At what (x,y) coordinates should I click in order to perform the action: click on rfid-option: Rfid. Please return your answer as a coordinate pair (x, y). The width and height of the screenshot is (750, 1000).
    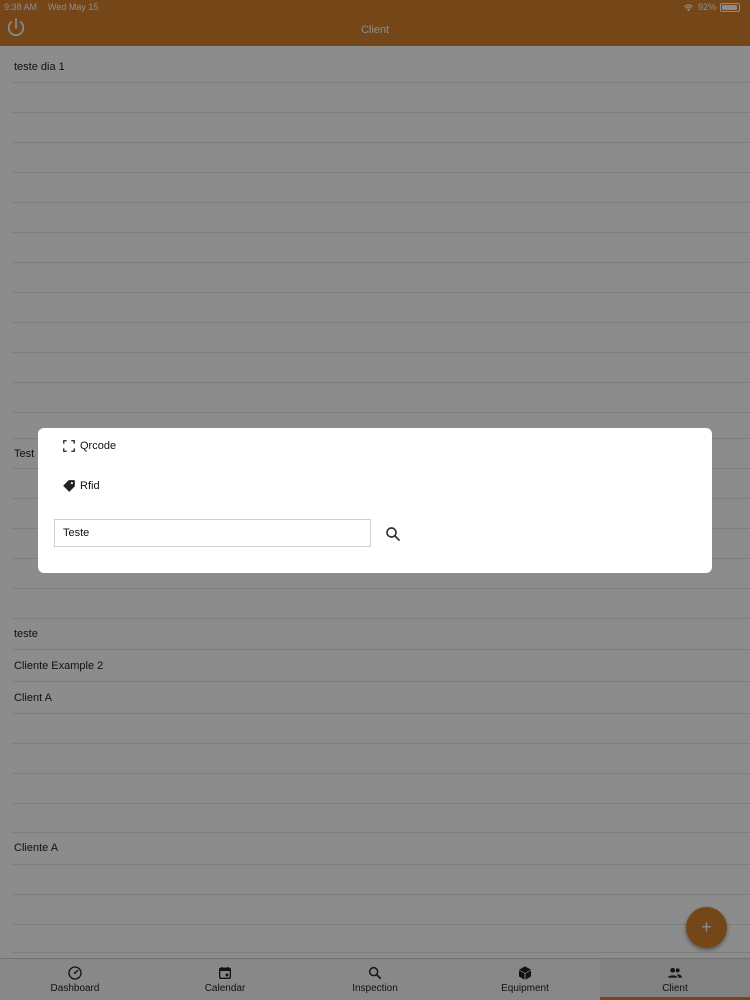
    Looking at the image, I should click on (81, 486).